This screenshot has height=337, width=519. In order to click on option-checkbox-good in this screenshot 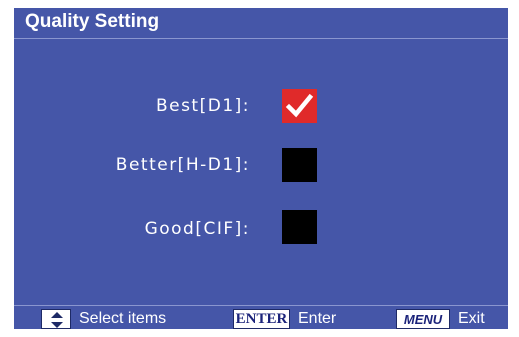, I will do `click(299, 227)`.